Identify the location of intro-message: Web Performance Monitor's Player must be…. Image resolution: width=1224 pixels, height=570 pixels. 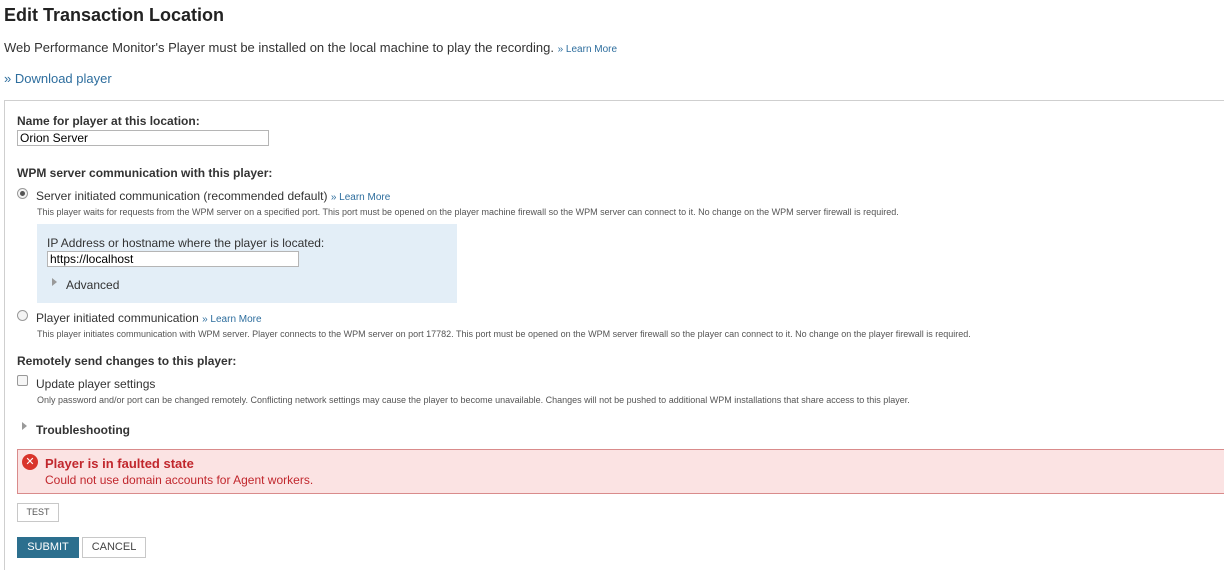
(279, 47).